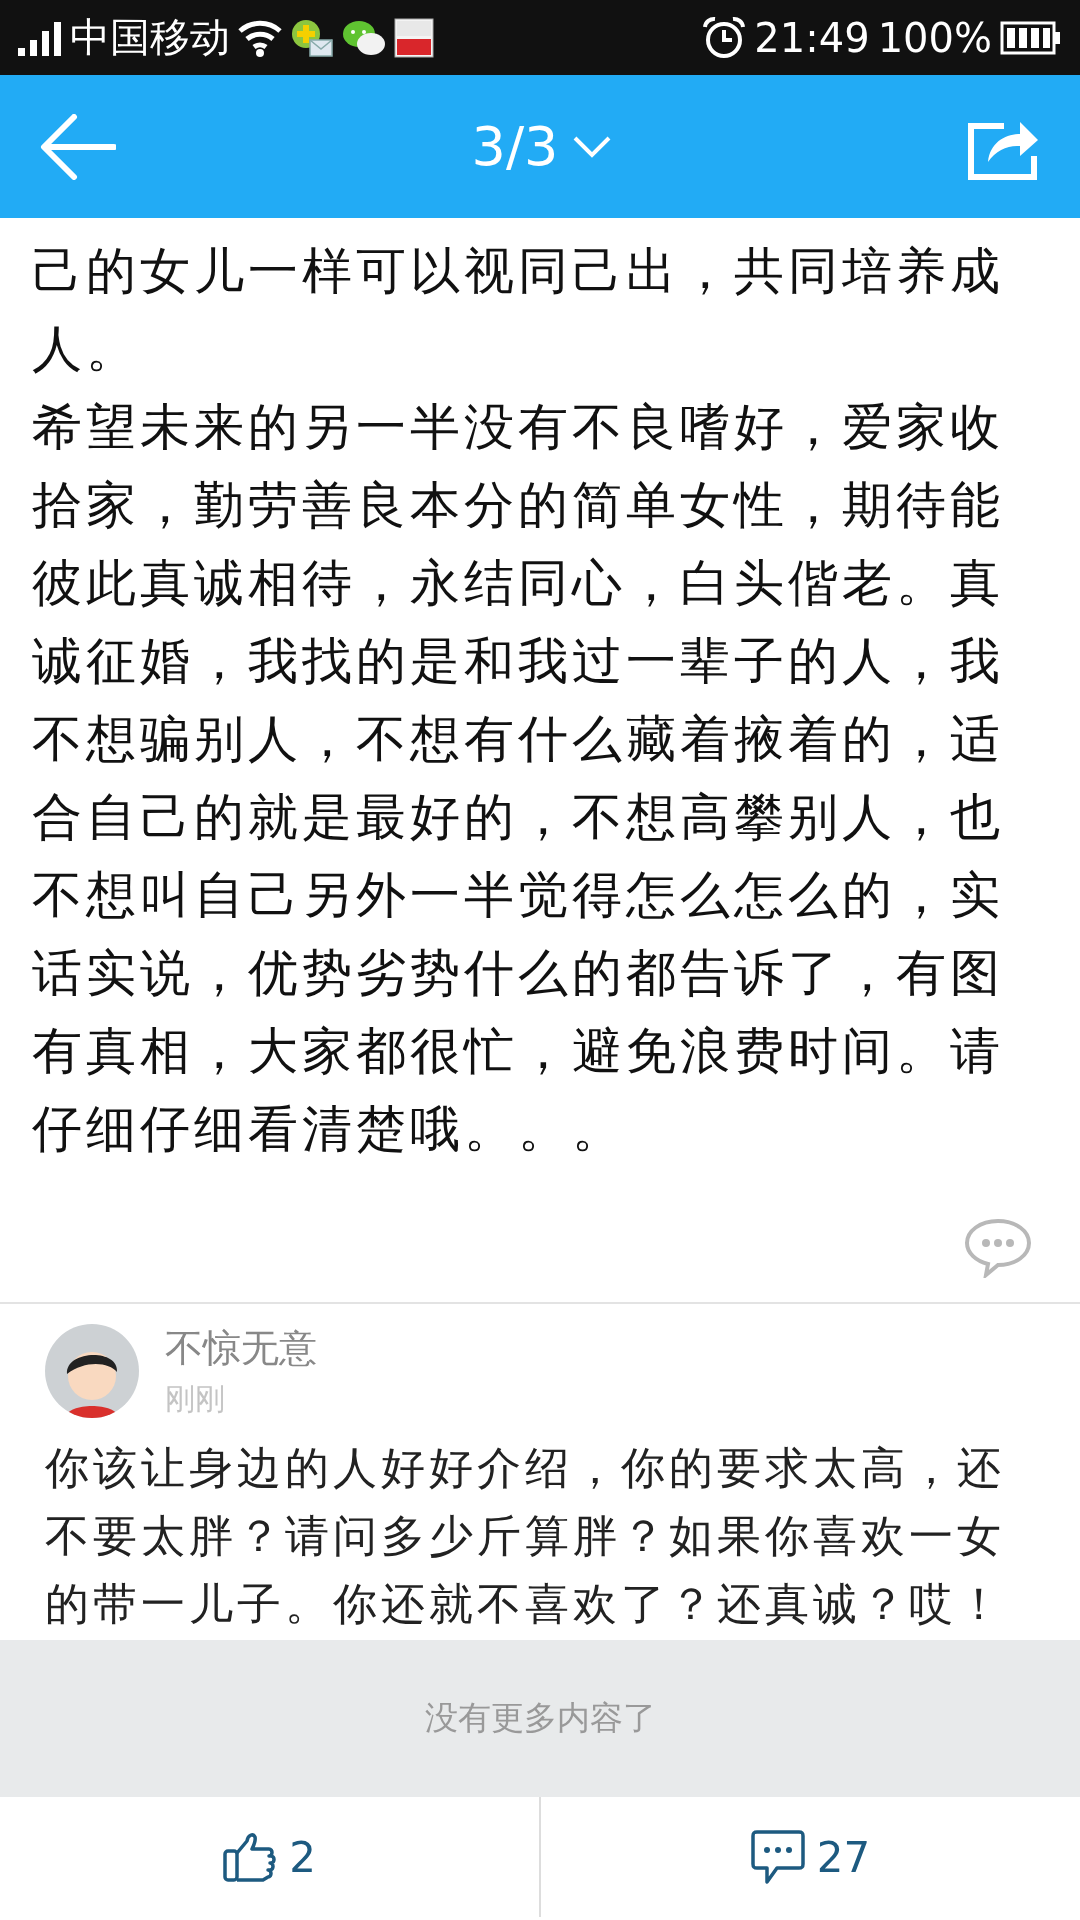 Image resolution: width=1080 pixels, height=1920 pixels. Describe the element at coordinates (195, 1399) in the screenshot. I see `comment-time: 刚刚` at that location.